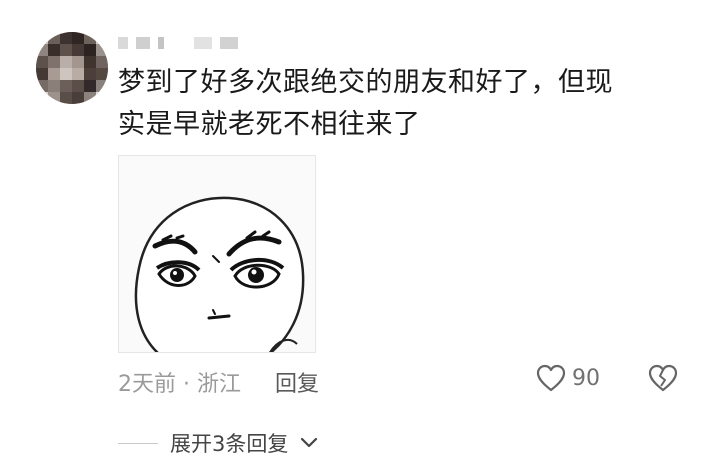 This screenshot has width=712, height=476. Describe the element at coordinates (269, 124) in the screenshot. I see `comment-line-2: 实是早就老死不相往来了` at that location.